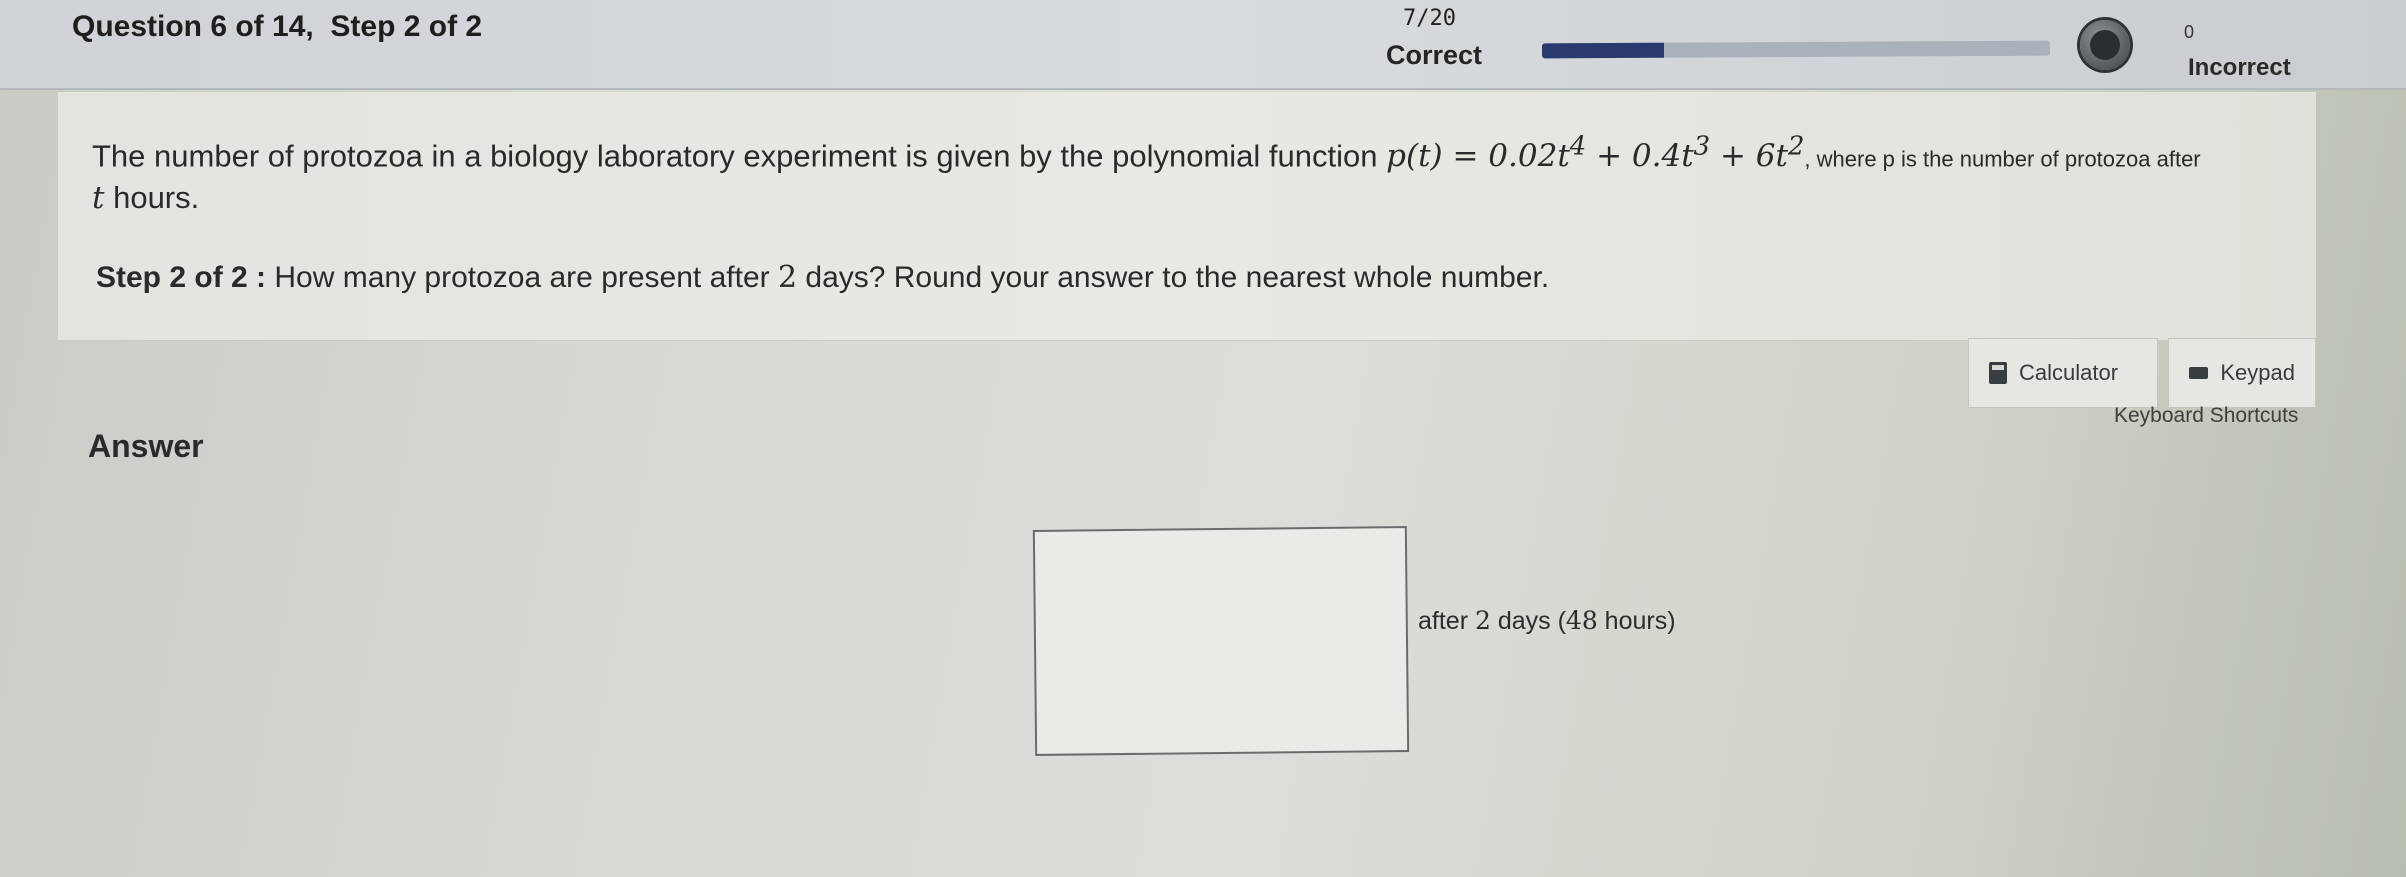 The height and width of the screenshot is (877, 2406). What do you see at coordinates (1221, 641) in the screenshot?
I see `answer-input` at bounding box center [1221, 641].